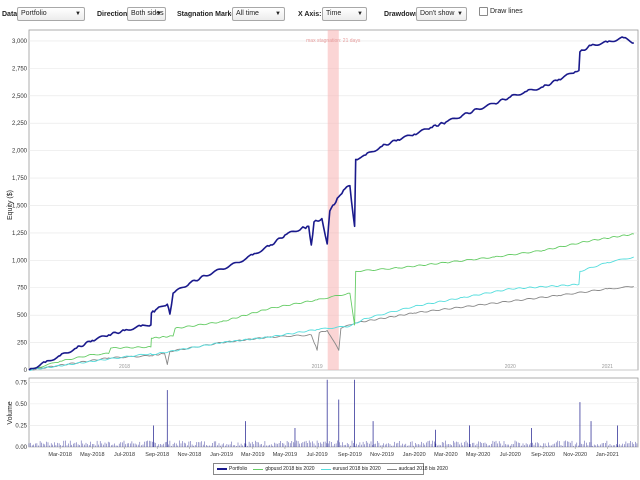 This screenshot has width=640, height=480. I want to click on year-label: 2021, so click(607, 367).